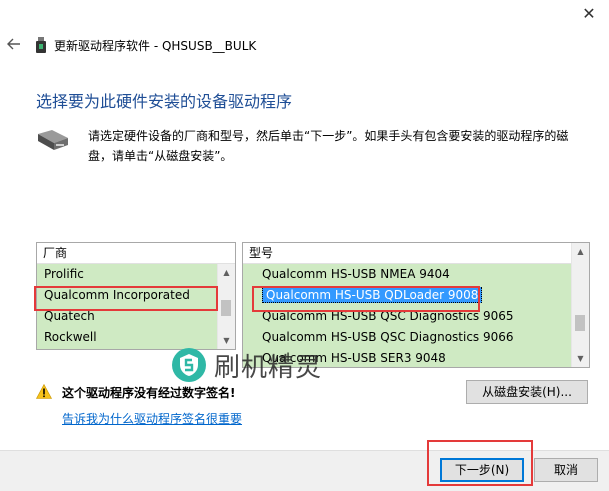 The image size is (609, 491). Describe the element at coordinates (580, 305) in the screenshot. I see `model-scrollbar: ▲ ▼` at that location.